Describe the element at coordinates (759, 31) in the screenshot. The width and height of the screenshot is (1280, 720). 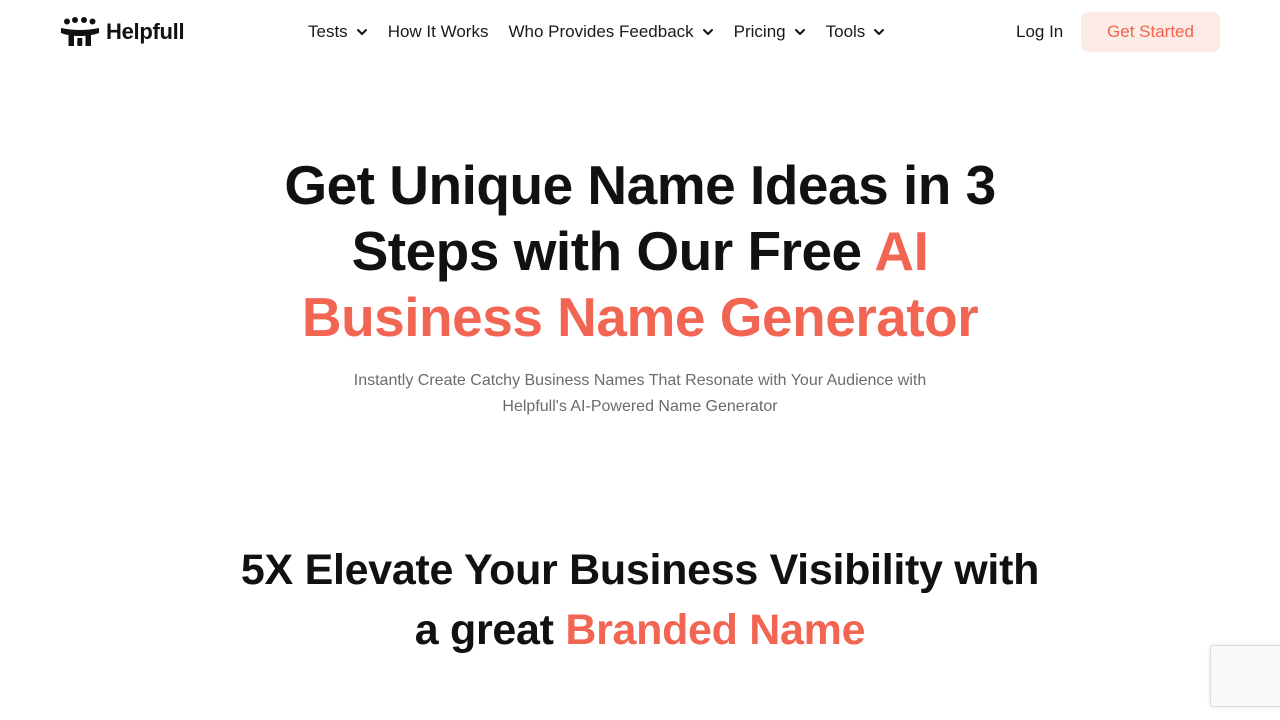
I see `nav-item-label: Pricing` at that location.